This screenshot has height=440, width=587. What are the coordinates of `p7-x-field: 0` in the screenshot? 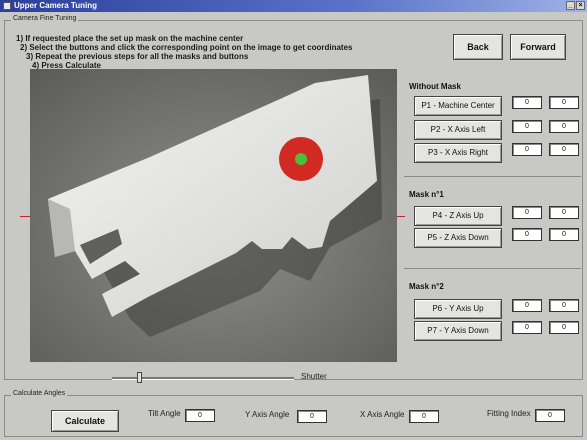 It's located at (527, 327).